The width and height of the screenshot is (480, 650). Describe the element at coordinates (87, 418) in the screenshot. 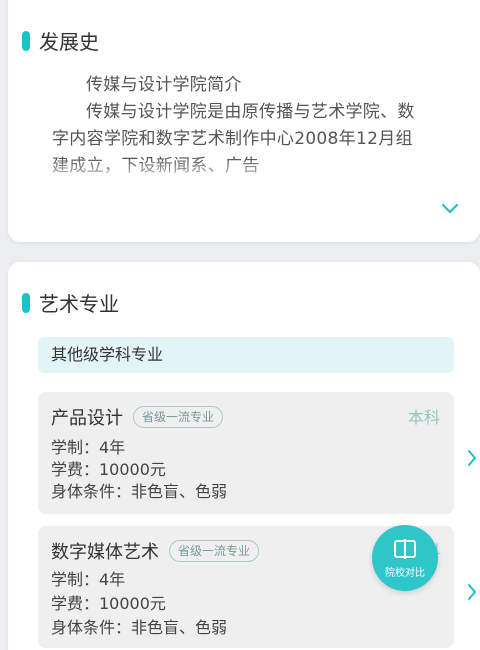

I see `major-name: 产品设计` at that location.